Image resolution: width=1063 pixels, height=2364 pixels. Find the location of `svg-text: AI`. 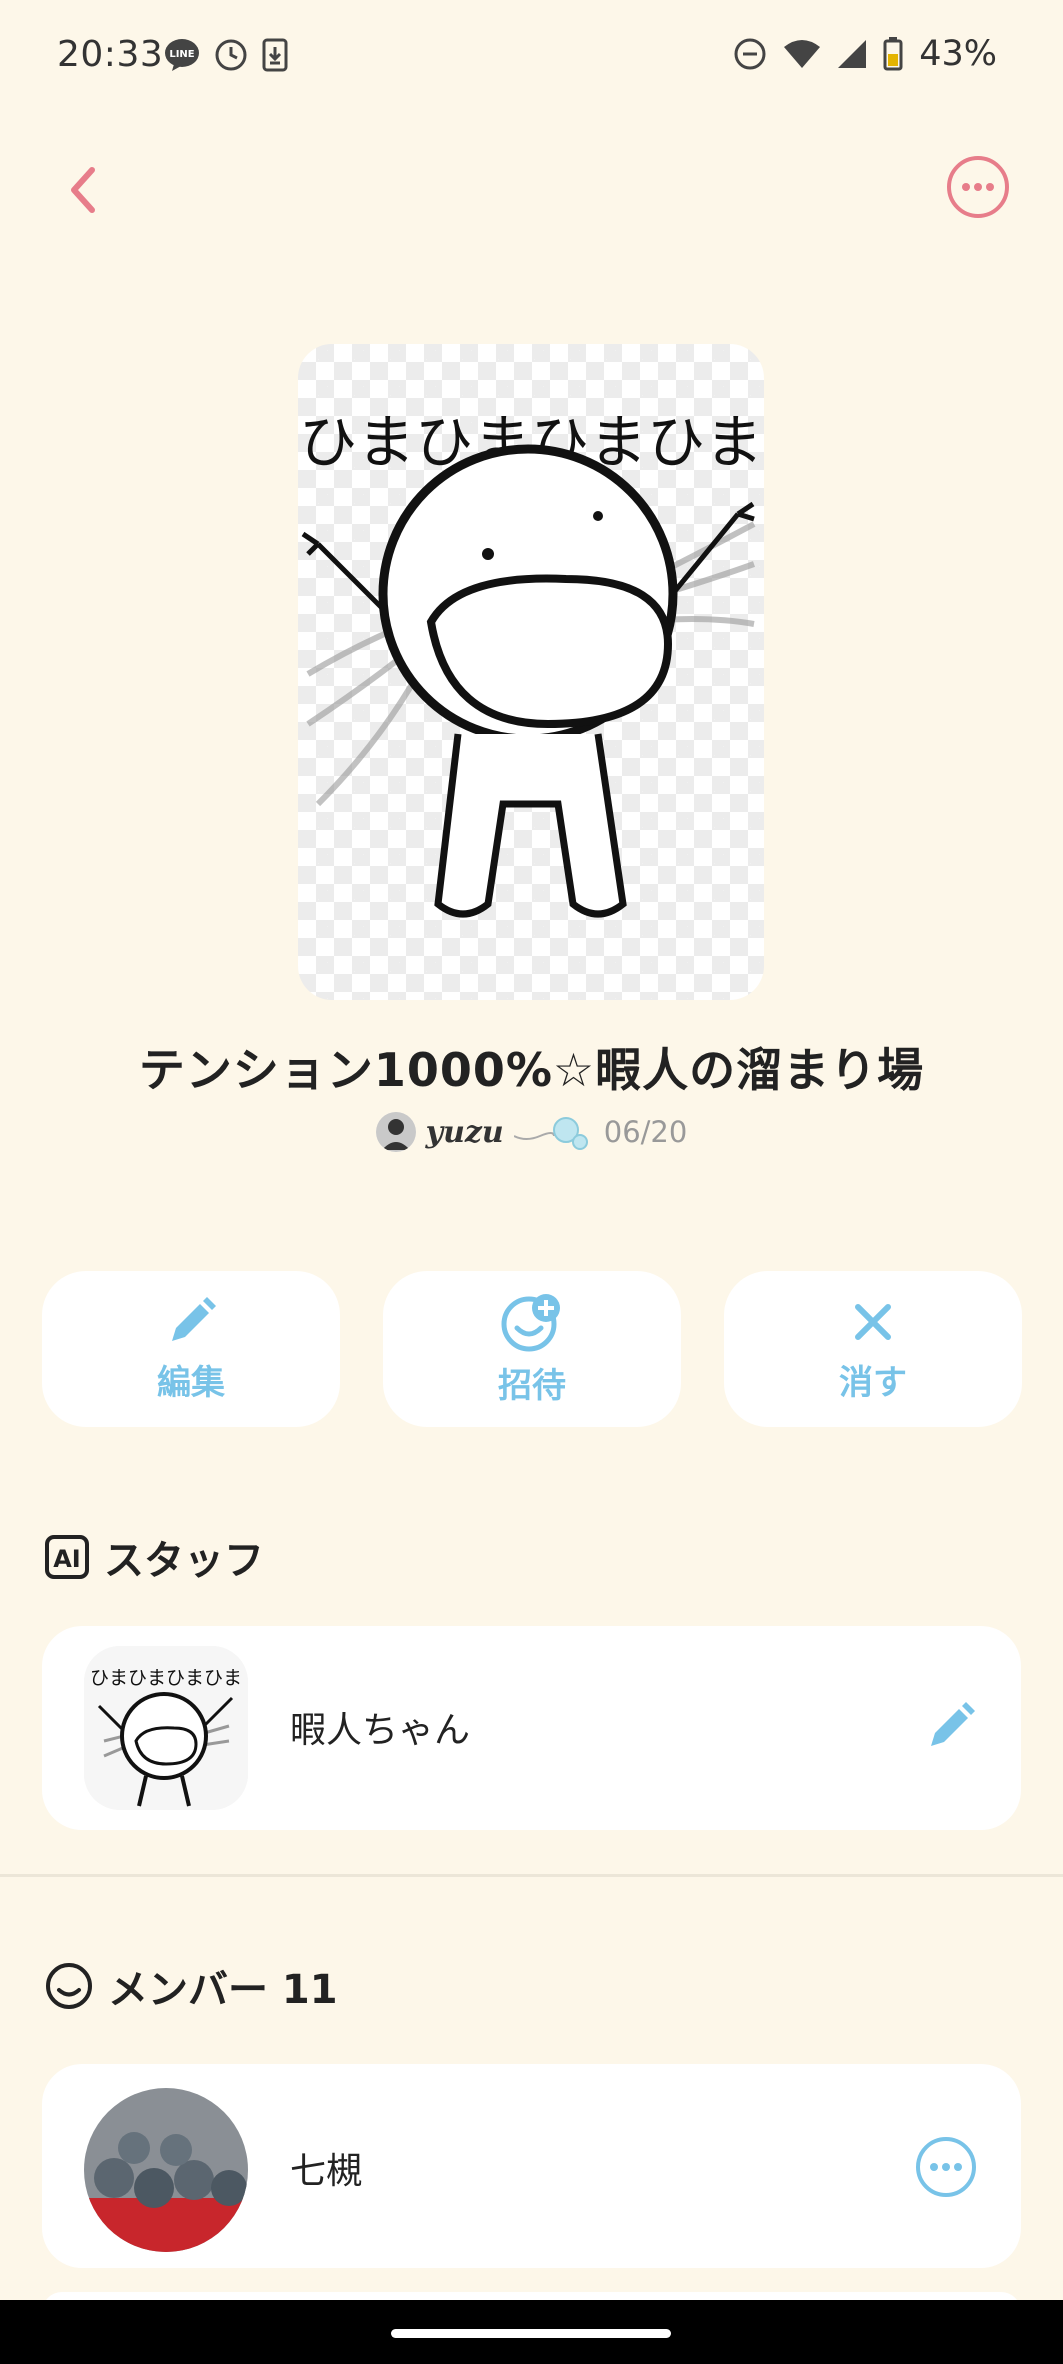

svg-text: AI is located at coordinates (67, 1559).